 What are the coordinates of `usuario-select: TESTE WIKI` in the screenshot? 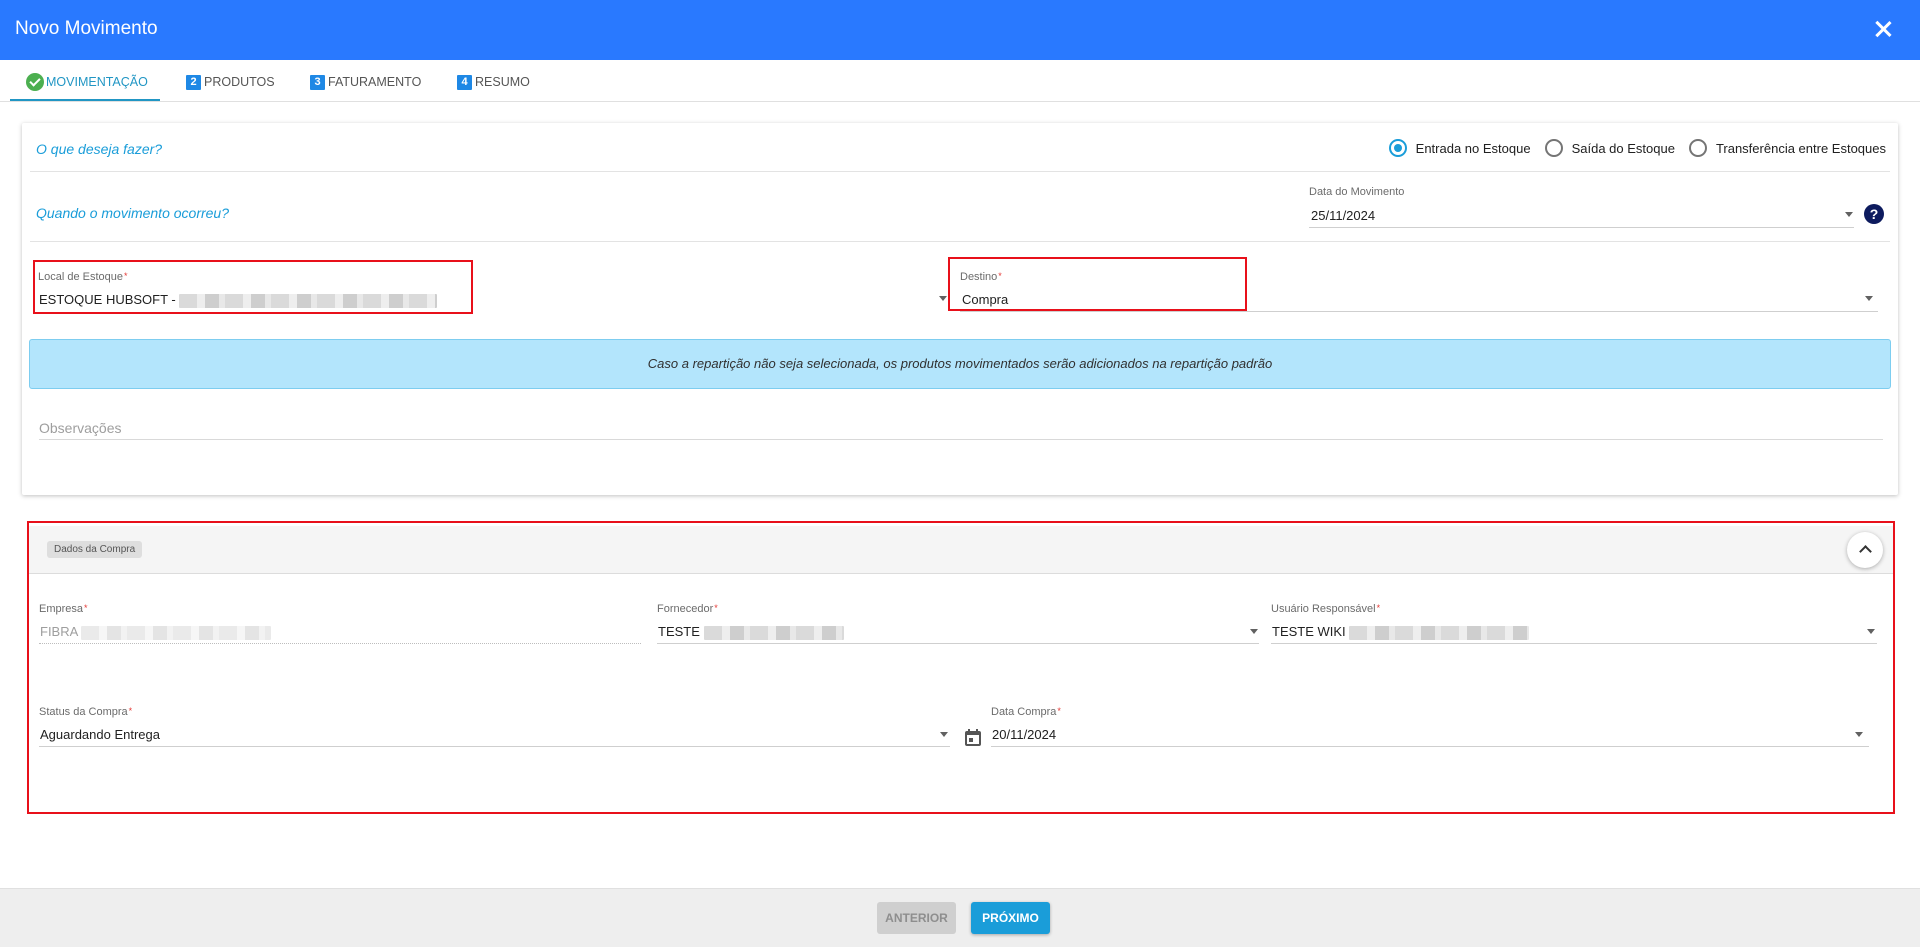 It's located at (1401, 632).